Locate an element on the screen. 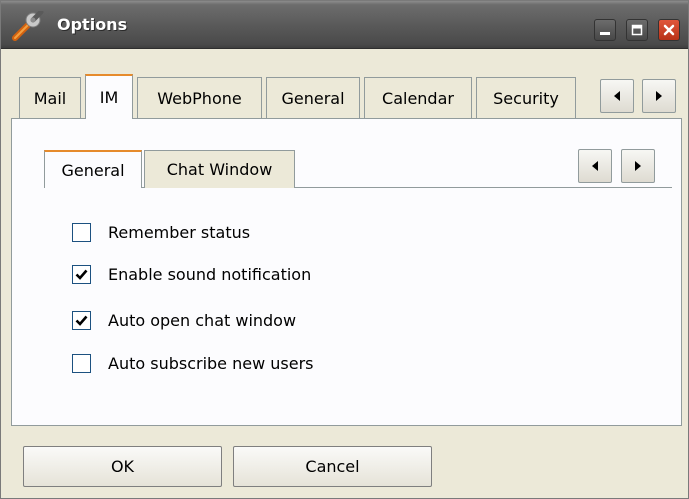 The height and width of the screenshot is (499, 689). enable-sound-notification-checkbox is located at coordinates (81, 274).